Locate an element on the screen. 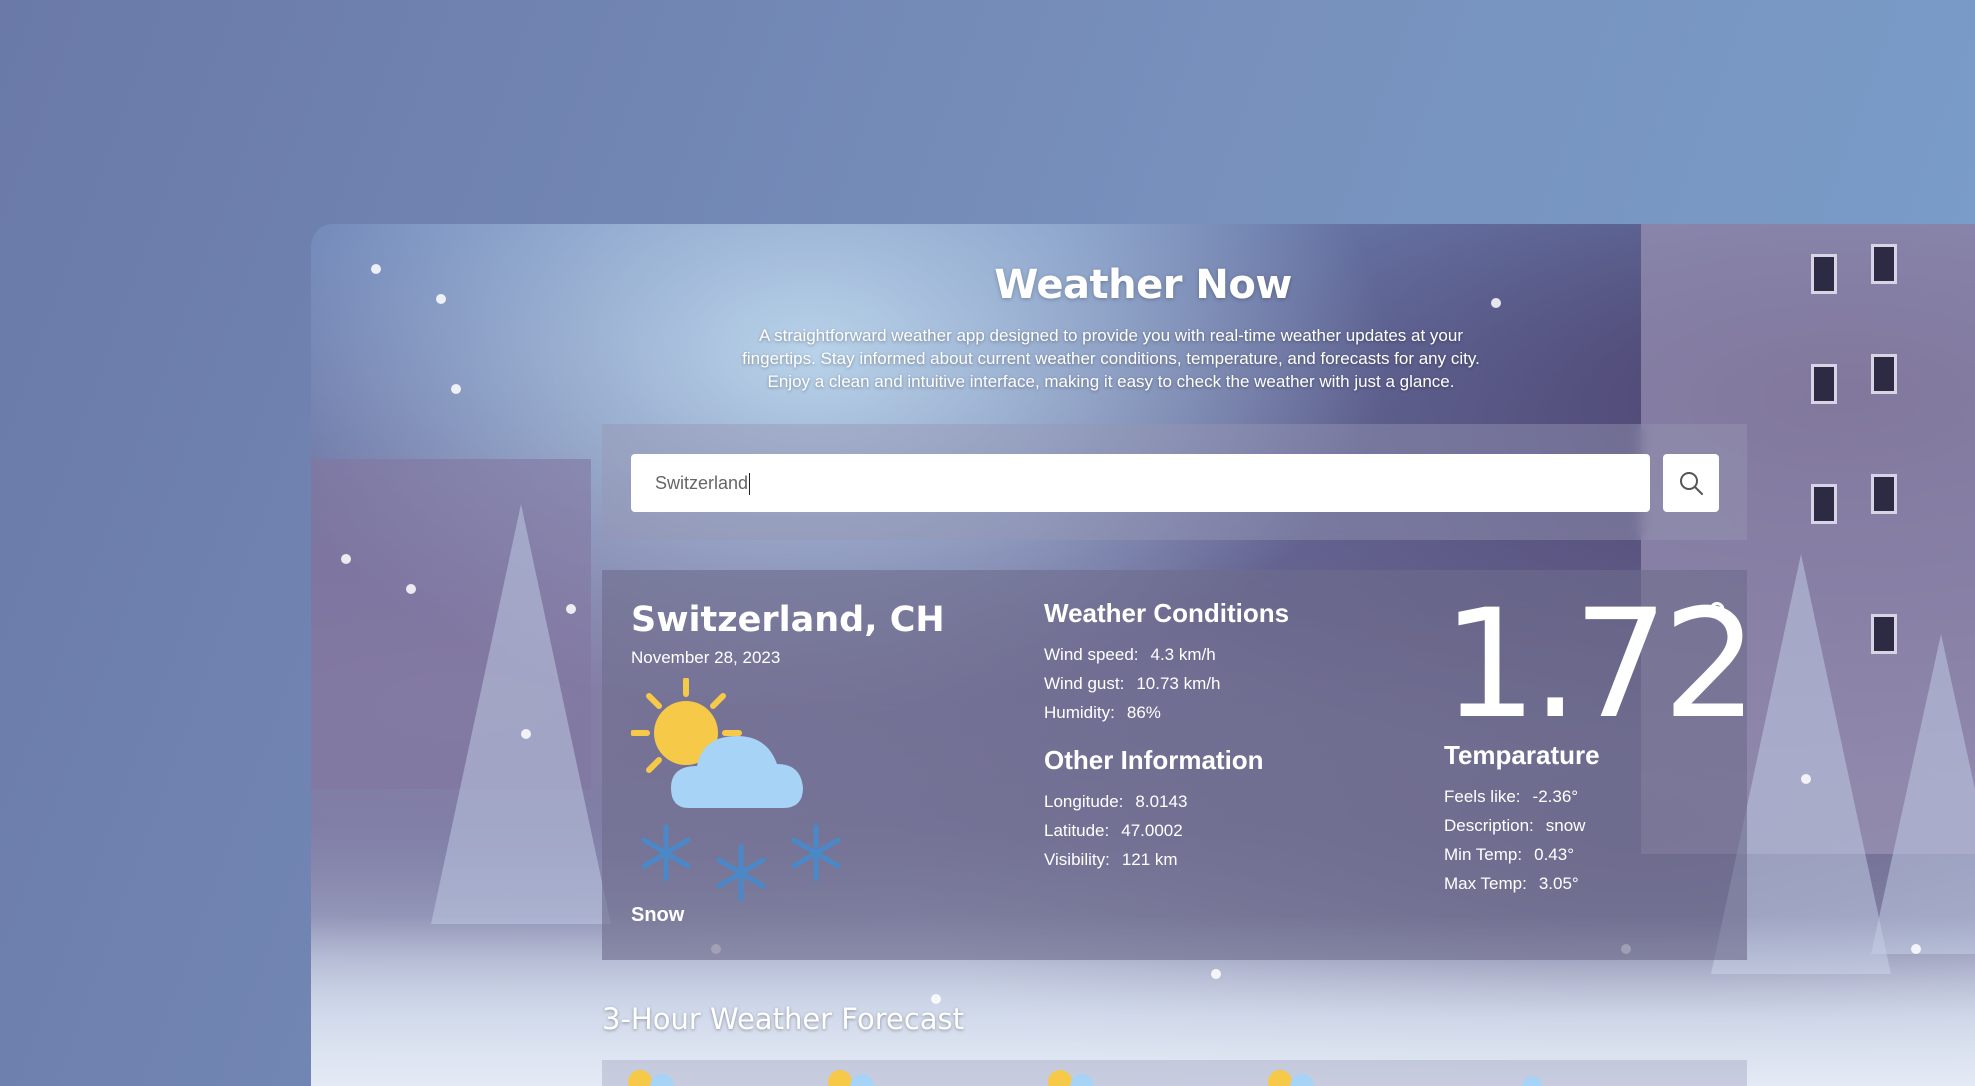 The width and height of the screenshot is (1975, 1086). wind-gust-value: 10.73 km/h is located at coordinates (1178, 683).